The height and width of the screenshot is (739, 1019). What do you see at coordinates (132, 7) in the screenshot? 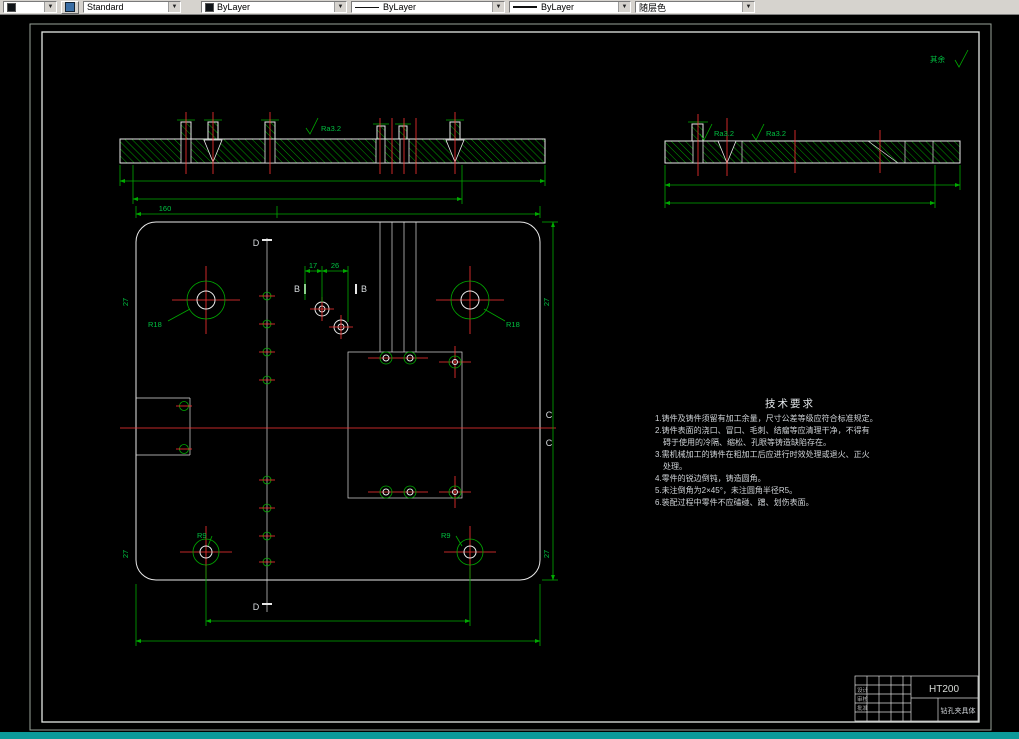
I see `text-style-combo: Standard ▼` at bounding box center [132, 7].